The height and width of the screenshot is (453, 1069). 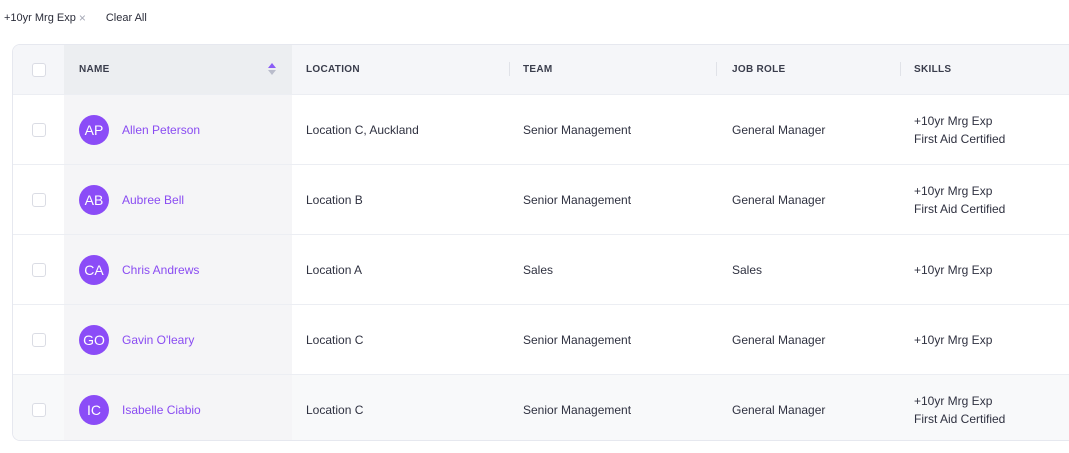 I want to click on header-checkbox-cell, so click(x=38, y=69).